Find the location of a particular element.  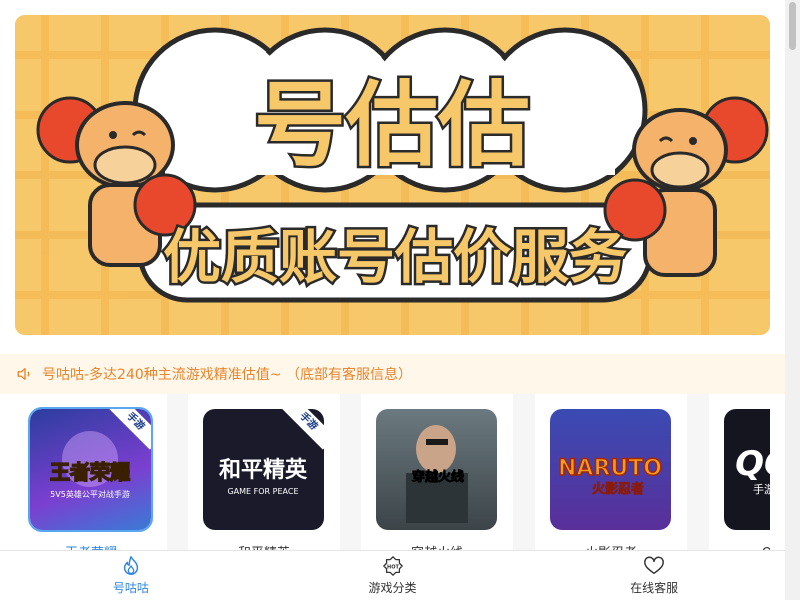

game-card-cf: 穿越火线 穿越火线 is located at coordinates (437, 474).